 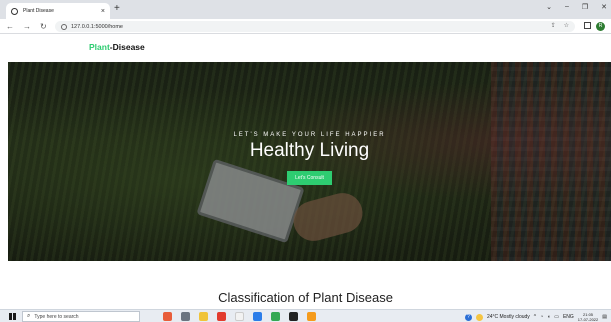 I want to click on file-explorer-icon, so click(x=203, y=316).